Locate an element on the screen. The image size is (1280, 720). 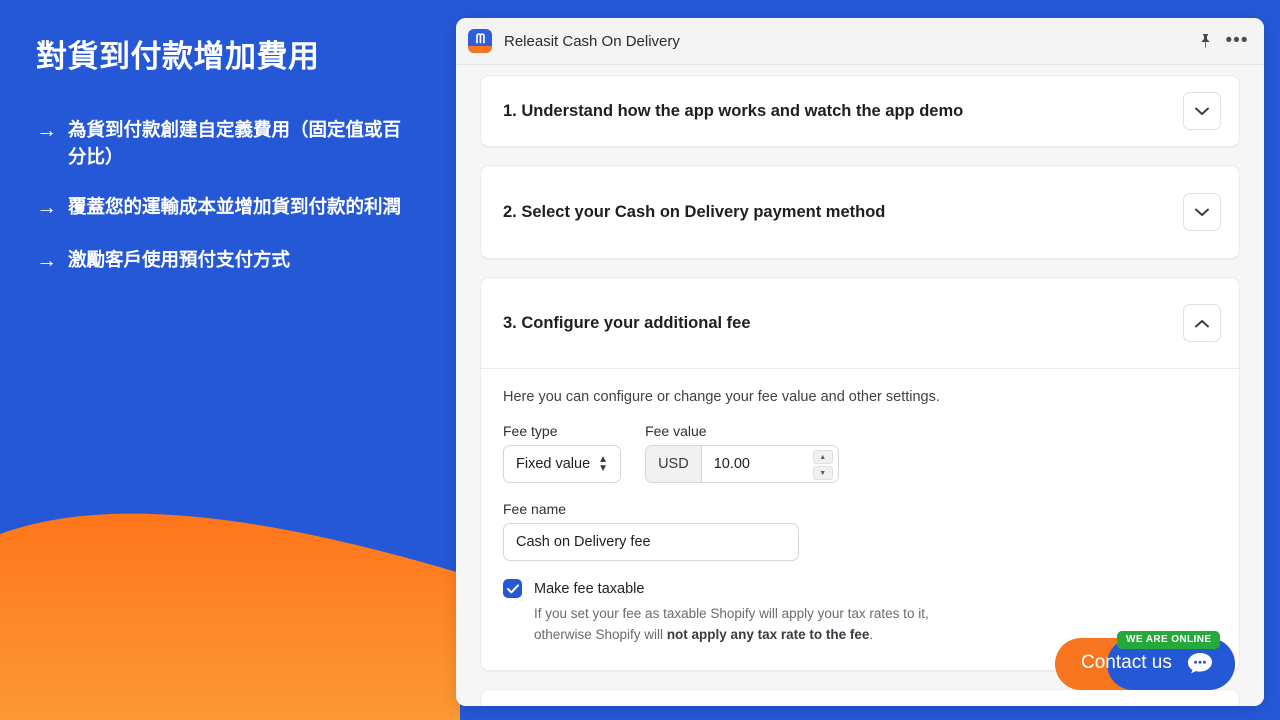
more-options-icon: ••• is located at coordinates (1237, 41).